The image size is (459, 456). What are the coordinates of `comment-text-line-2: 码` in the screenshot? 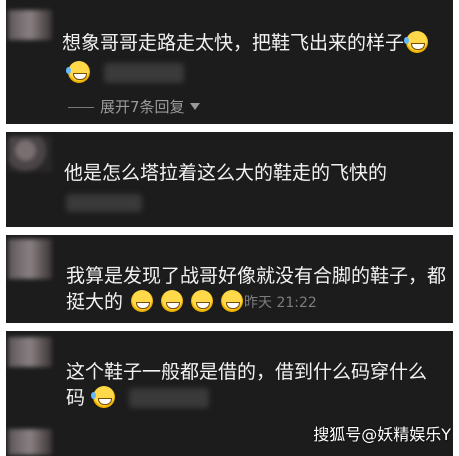 It's located at (138, 398).